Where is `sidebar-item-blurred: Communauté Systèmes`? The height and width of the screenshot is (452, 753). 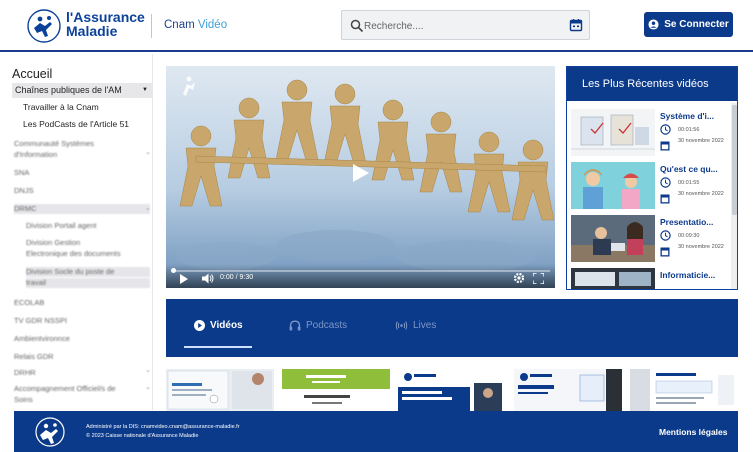 sidebar-item-blurred: Communauté Systèmes is located at coordinates (54, 144).